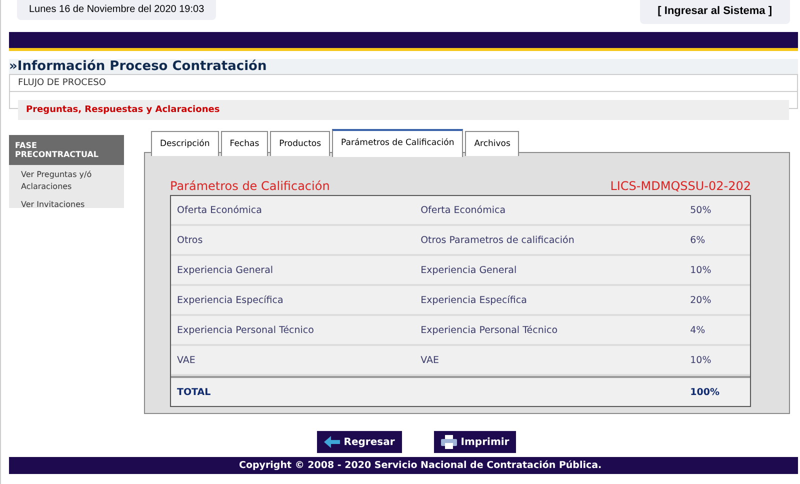  I want to click on page-title: »Información Proceso Contratación, so click(403, 66).